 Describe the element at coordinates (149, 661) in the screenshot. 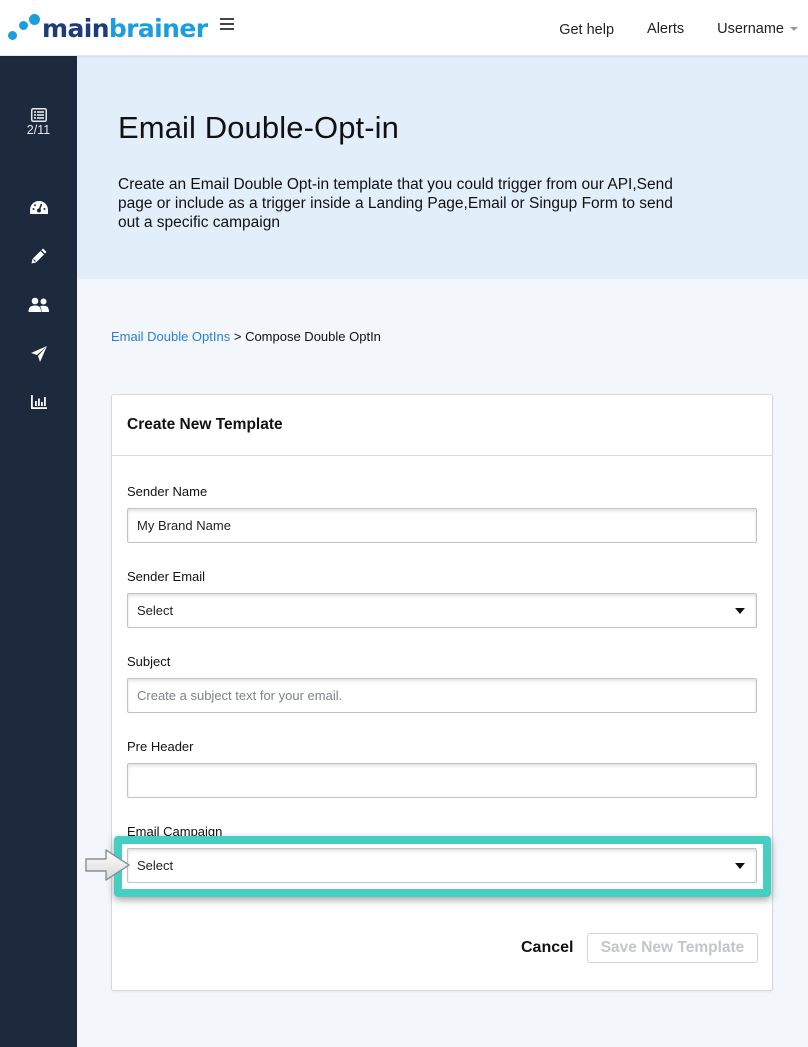

I see `subject-label: Subject` at that location.